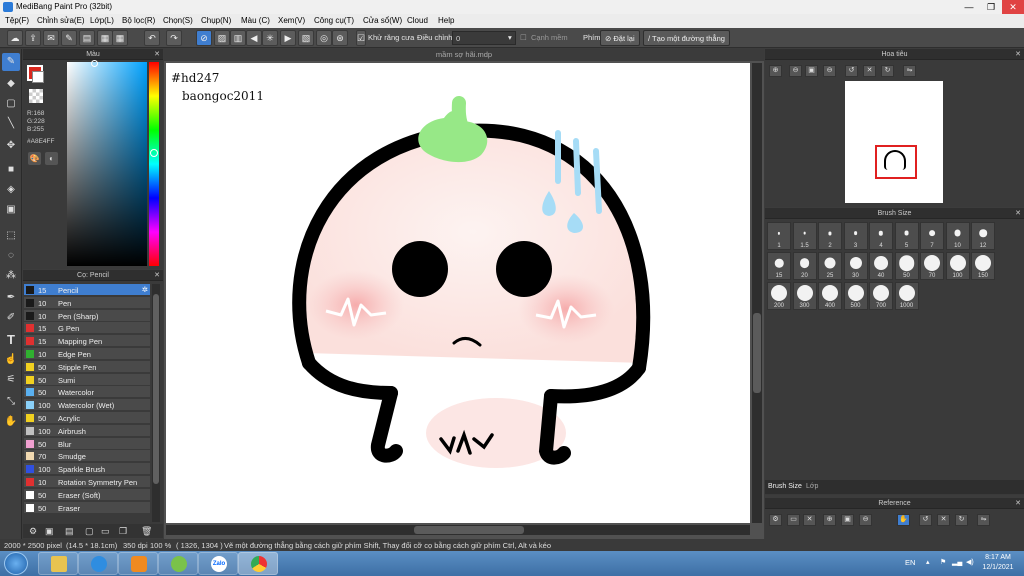 This screenshot has width=1024, height=576. Describe the element at coordinates (417, 20) in the screenshot. I see `menu-cloud: Cloud` at that location.